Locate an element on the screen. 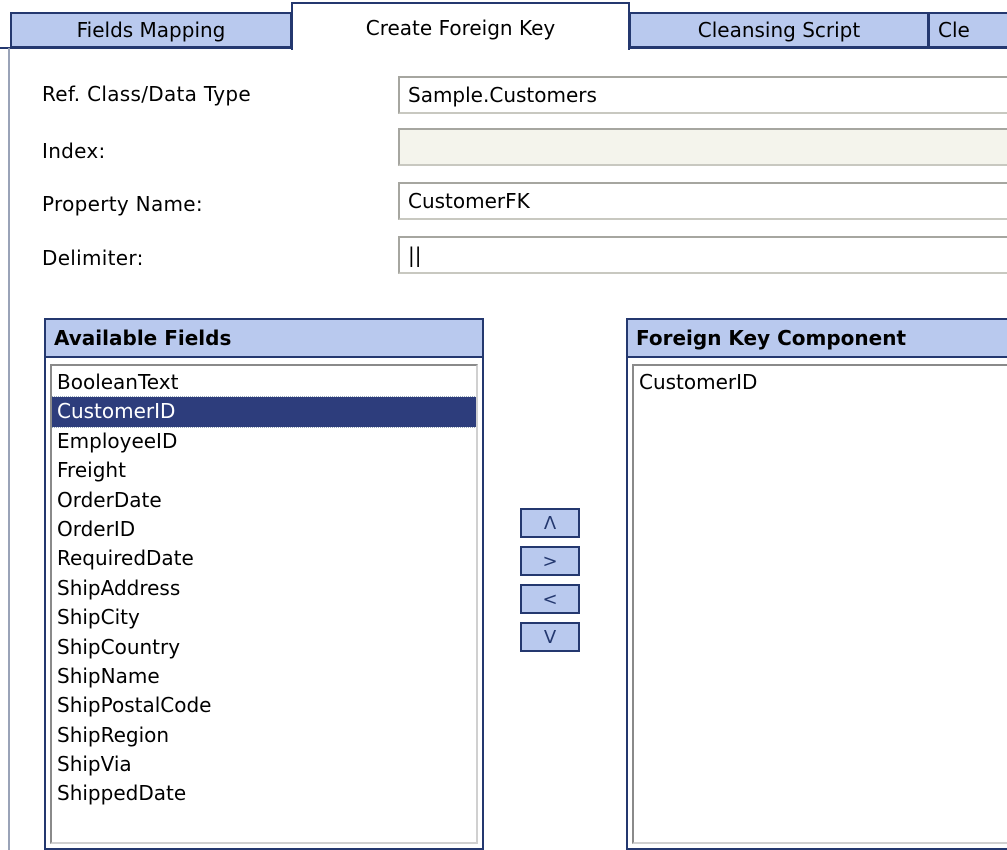 This screenshot has width=1007, height=850. list-item: ShipPostalCode is located at coordinates (264, 705).